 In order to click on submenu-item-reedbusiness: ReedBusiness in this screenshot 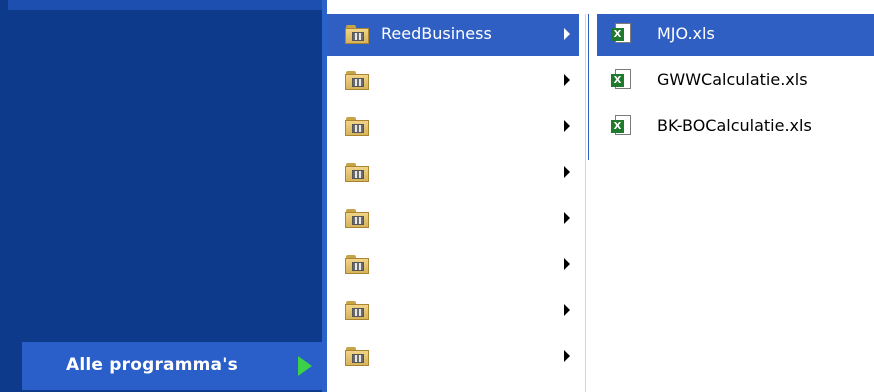, I will do `click(453, 35)`.